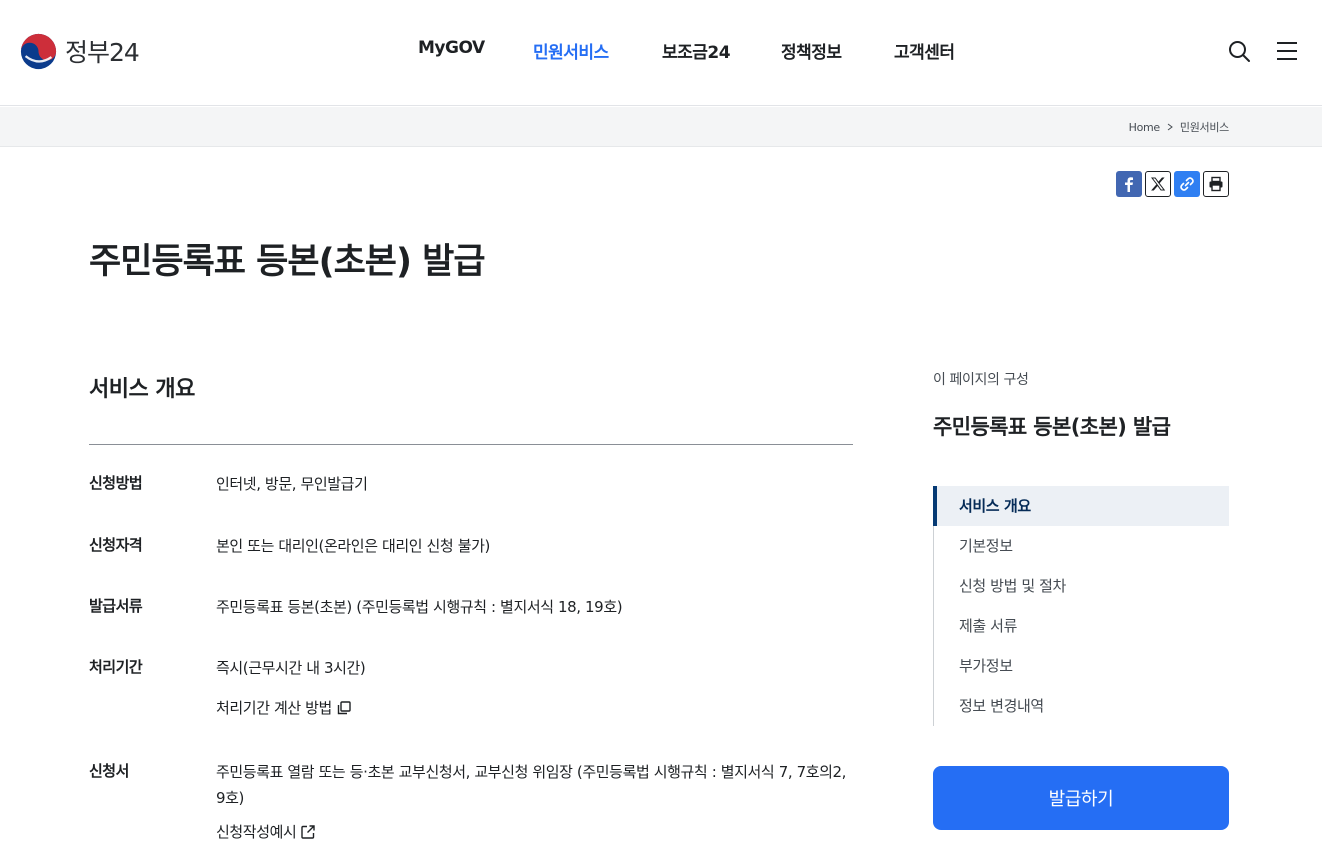 Image resolution: width=1322 pixels, height=863 pixels. Describe the element at coordinates (1081, 706) in the screenshot. I see `toc-item-change-history: 정보 변경내역` at that location.